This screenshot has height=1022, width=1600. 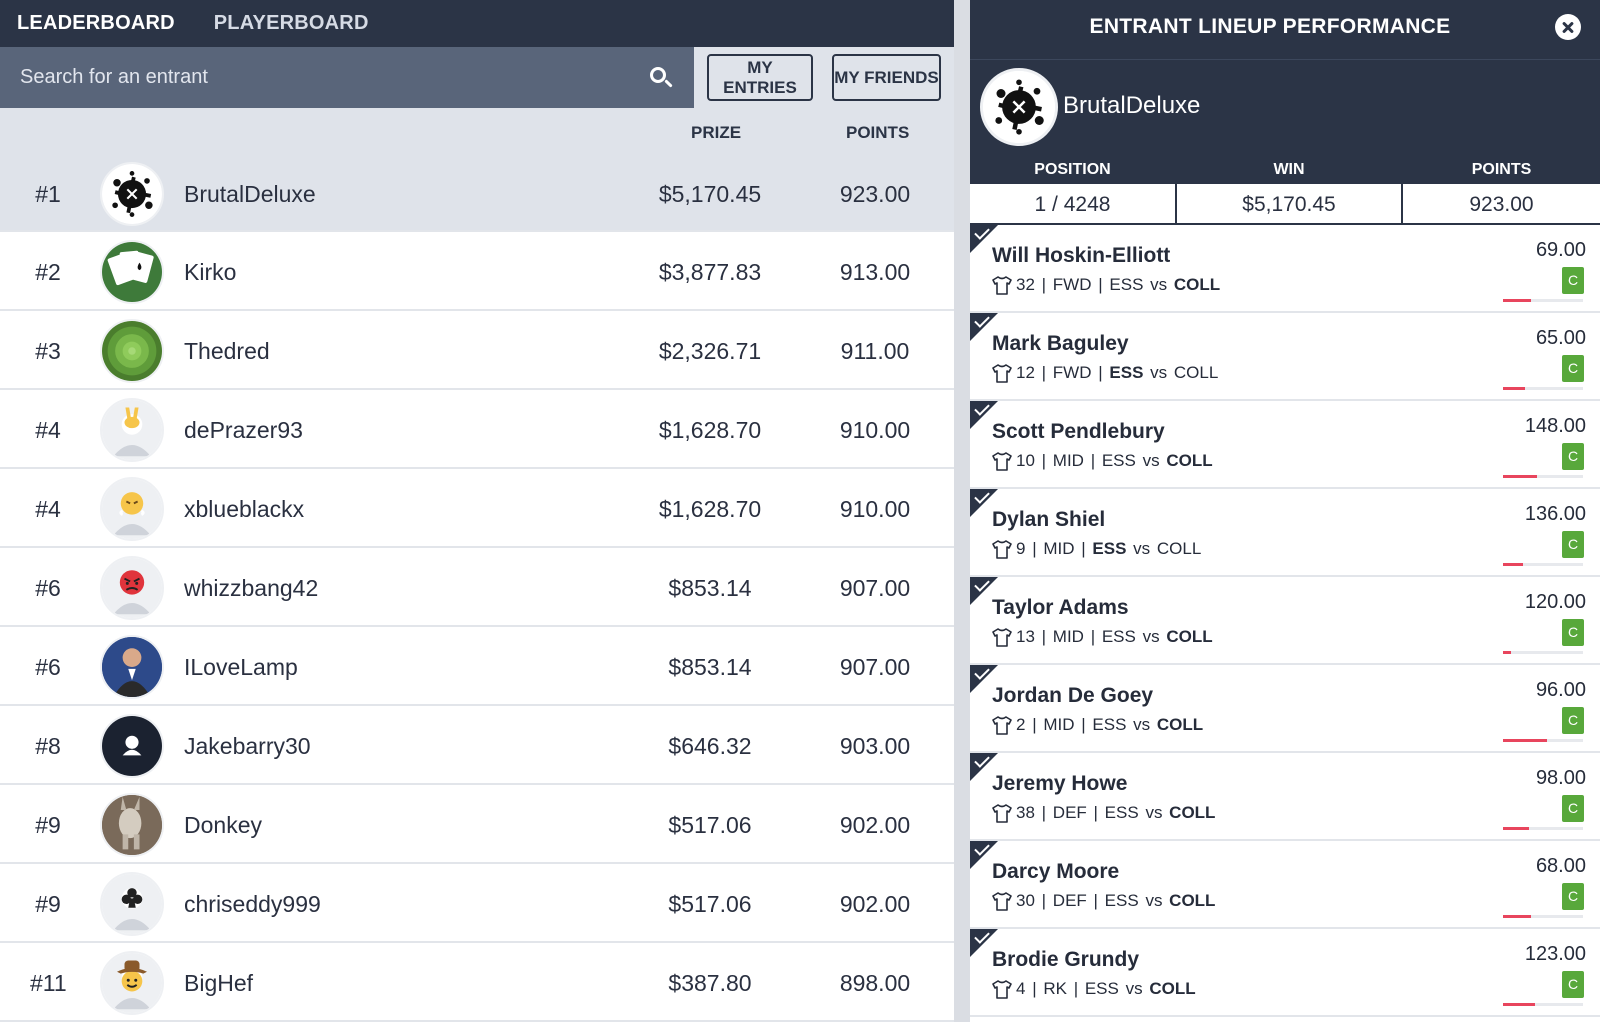 What do you see at coordinates (1103, 813) in the screenshot?
I see `player-info: 38 | DEF | ESS vs COLL` at bounding box center [1103, 813].